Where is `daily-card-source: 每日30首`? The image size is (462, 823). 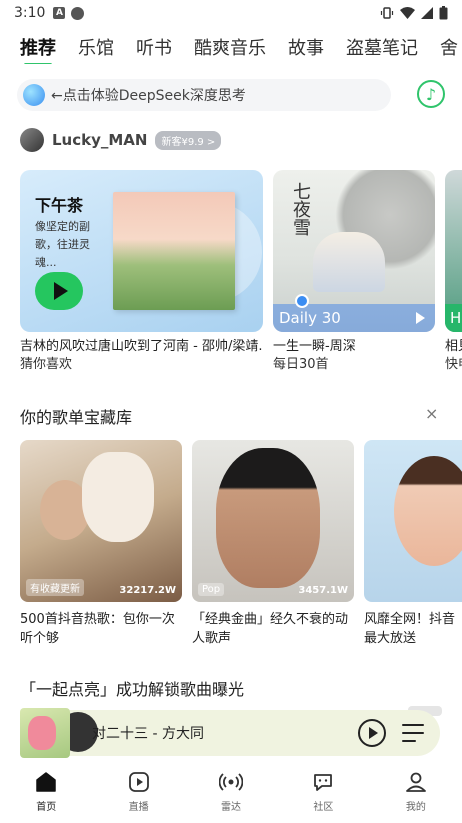 daily-card-source: 每日30首 is located at coordinates (301, 363).